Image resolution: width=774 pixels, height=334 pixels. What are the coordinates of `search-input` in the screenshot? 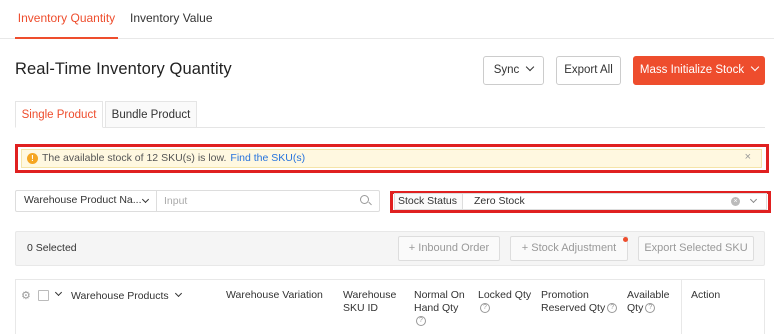 It's located at (259, 201).